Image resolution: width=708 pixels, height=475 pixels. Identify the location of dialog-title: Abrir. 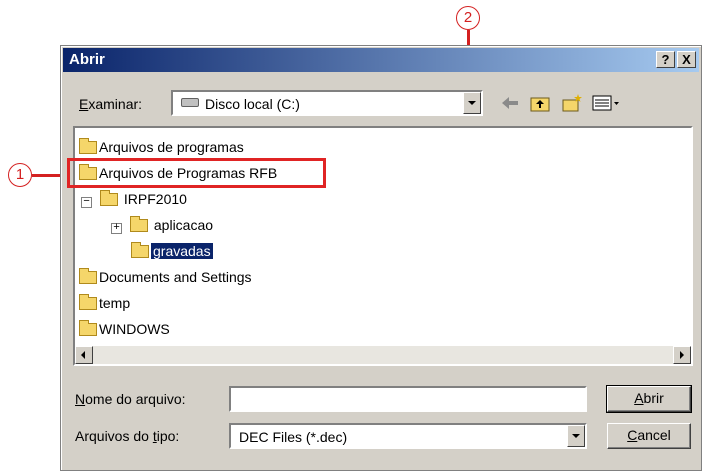
(87, 59).